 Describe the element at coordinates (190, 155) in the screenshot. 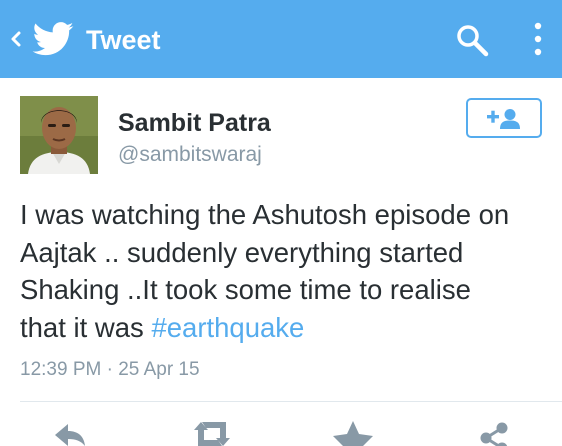

I see `author-handle: @sambitswaraj` at that location.